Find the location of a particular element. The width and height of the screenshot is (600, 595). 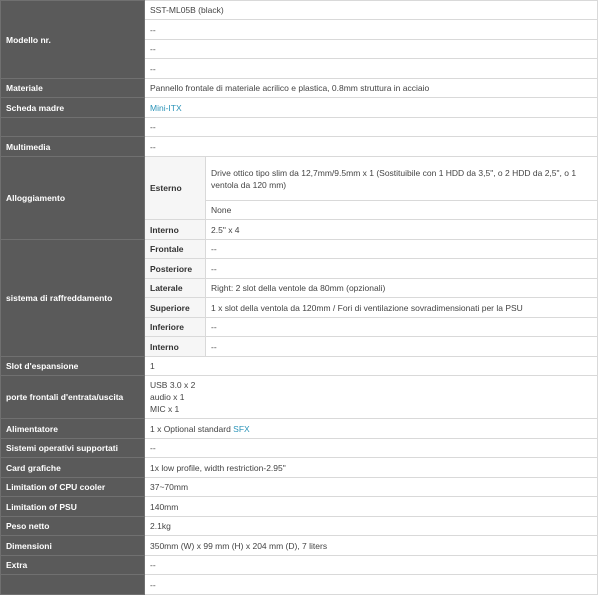

row-label-gpu: Card grafiche is located at coordinates (72, 467).